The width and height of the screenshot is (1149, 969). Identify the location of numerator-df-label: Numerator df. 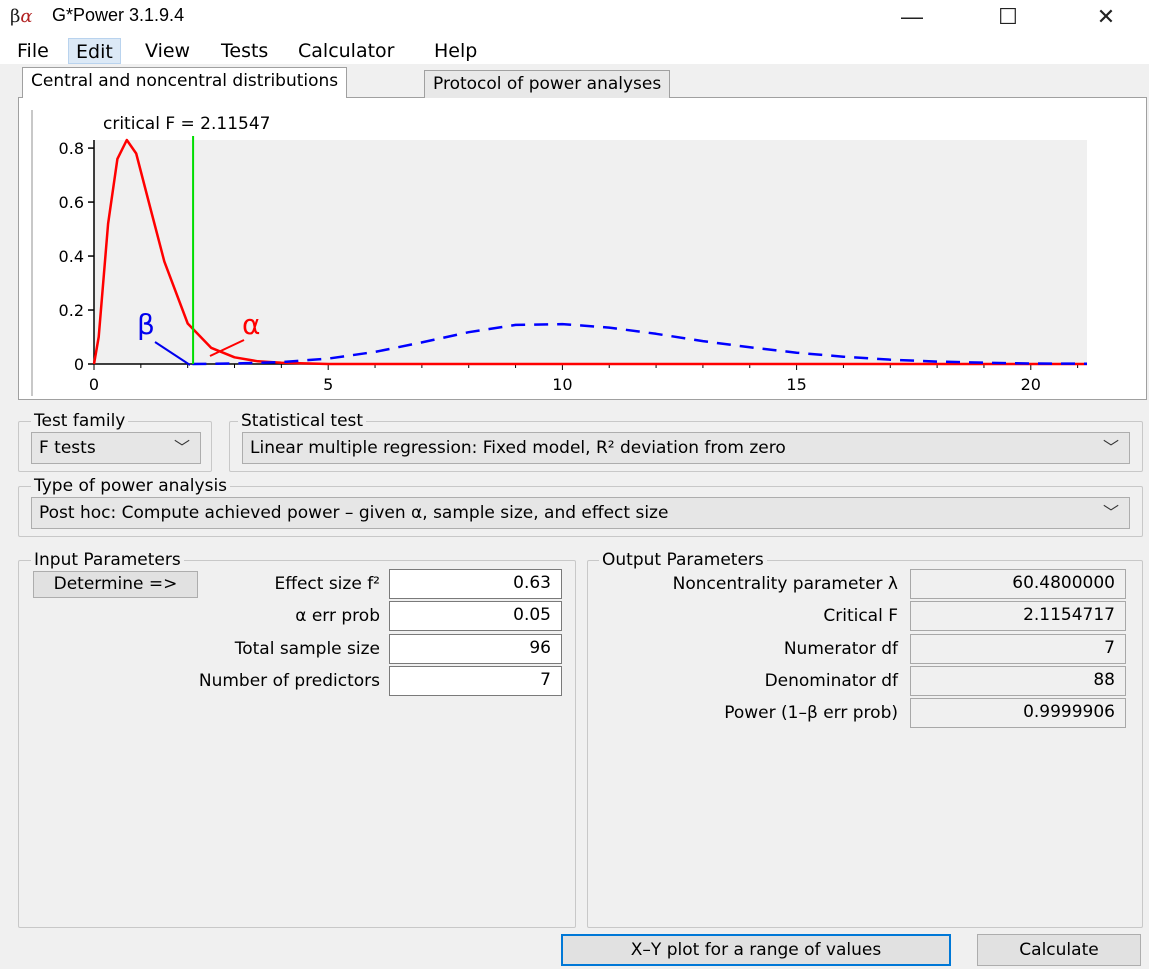
(840, 649).